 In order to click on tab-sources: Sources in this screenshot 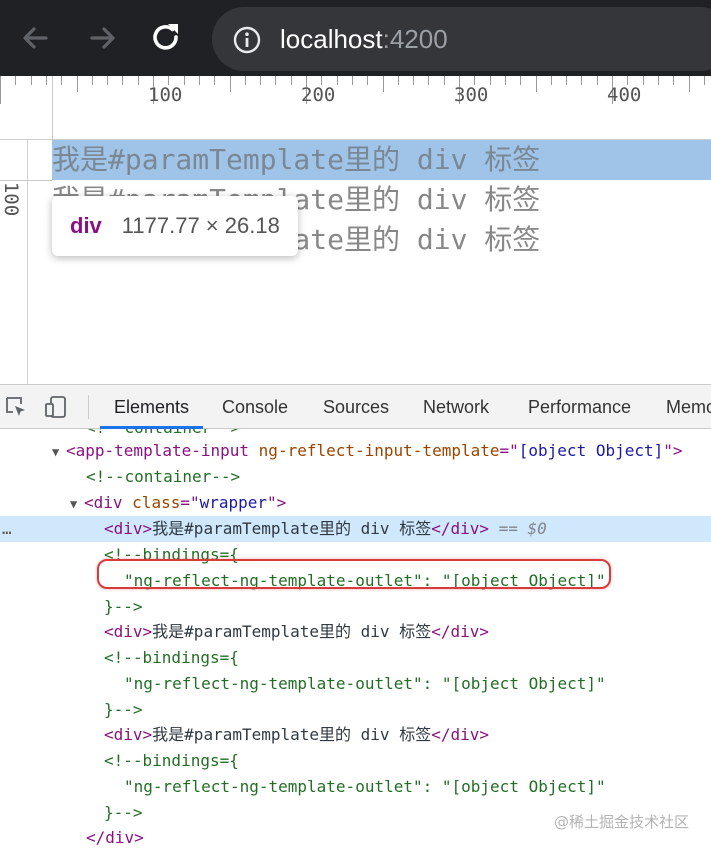, I will do `click(356, 407)`.